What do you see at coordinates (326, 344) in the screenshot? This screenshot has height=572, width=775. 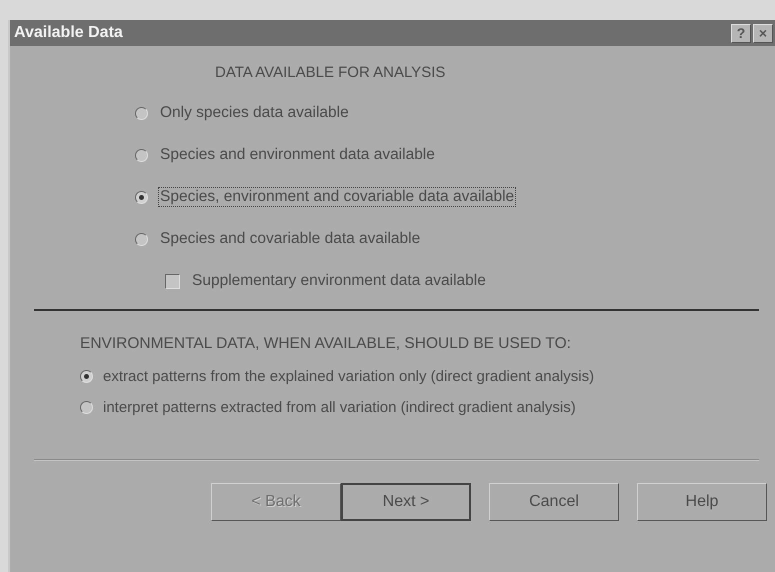 I see `section-heading: ENVIRONMENTAL DATA, WHEN AVAILABLE, SHOULD BE USED TO:` at bounding box center [326, 344].